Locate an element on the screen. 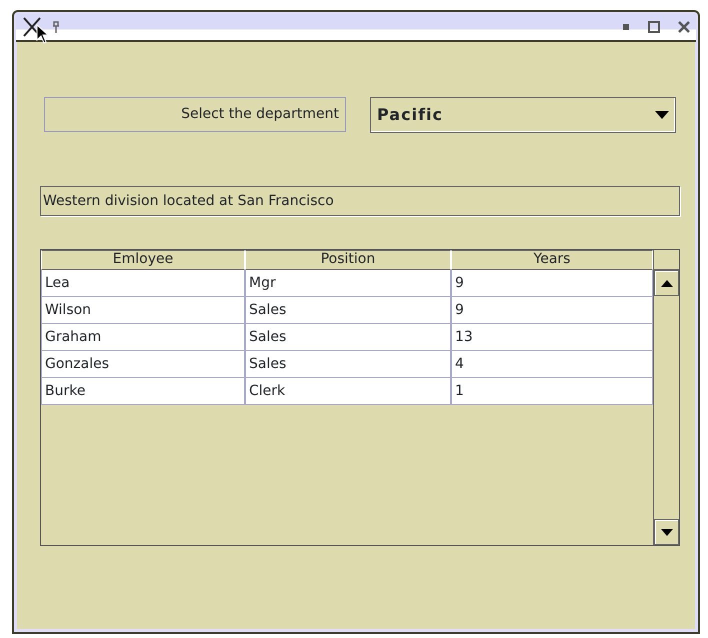  mouse-pointer-icon is located at coordinates (43, 34).